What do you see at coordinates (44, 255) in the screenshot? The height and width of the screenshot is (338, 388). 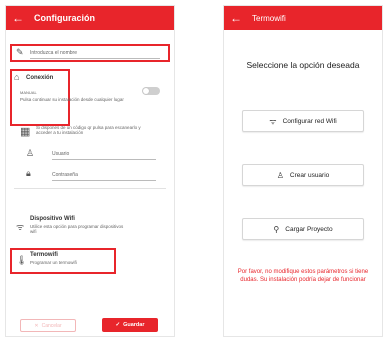 I see `termowifi-title: Termowifi` at bounding box center [44, 255].